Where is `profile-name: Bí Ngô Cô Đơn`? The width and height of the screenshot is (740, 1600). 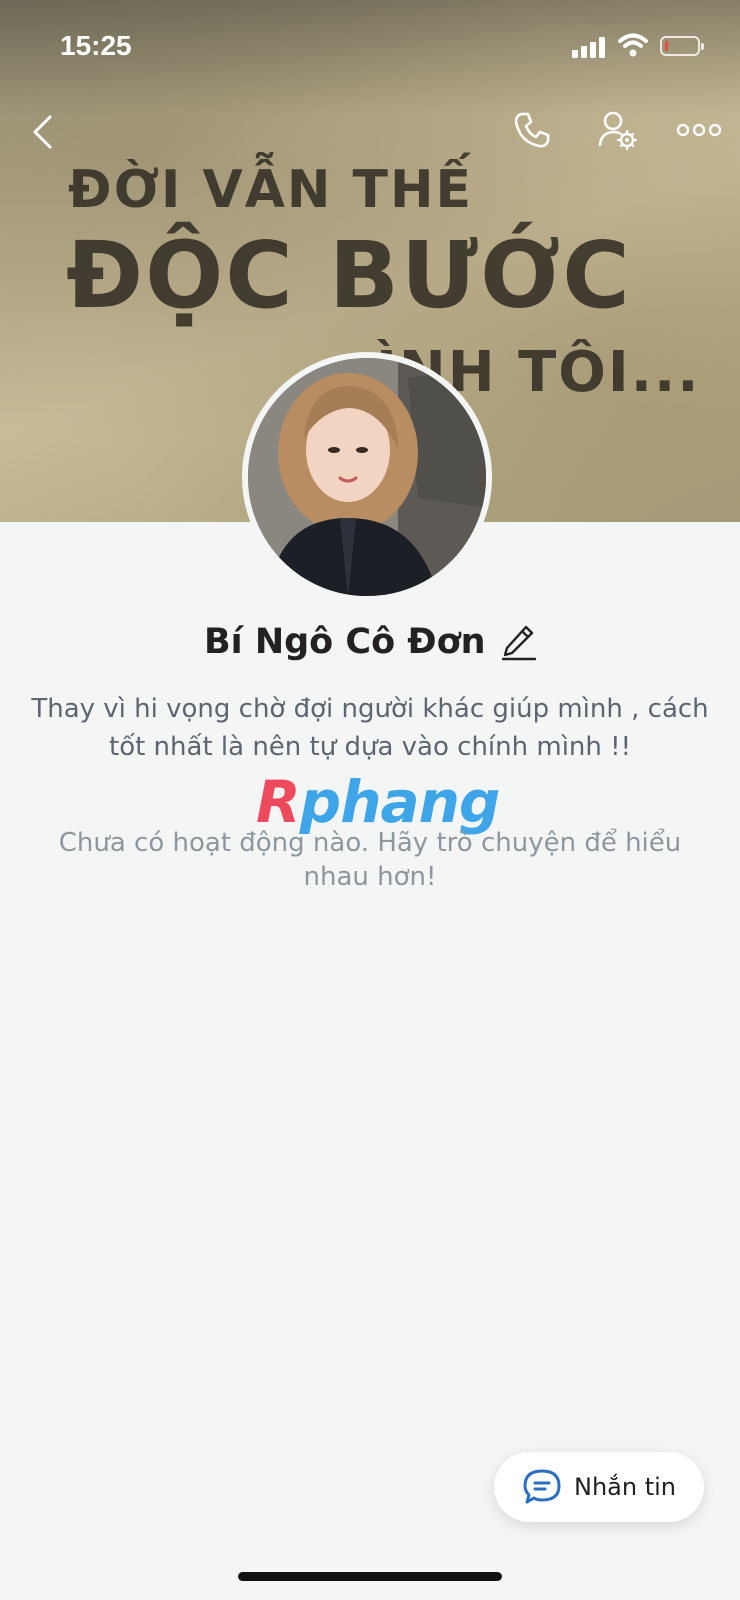
profile-name: Bí Ngô Cô Đơn is located at coordinates (344, 642).